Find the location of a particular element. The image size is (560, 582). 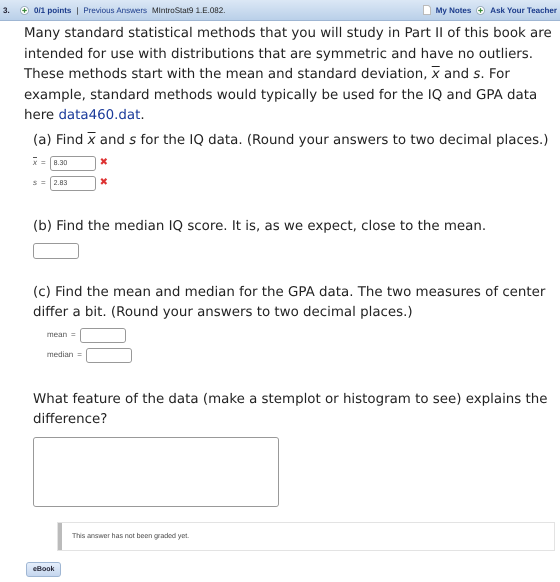

field-label: mean is located at coordinates (57, 335).